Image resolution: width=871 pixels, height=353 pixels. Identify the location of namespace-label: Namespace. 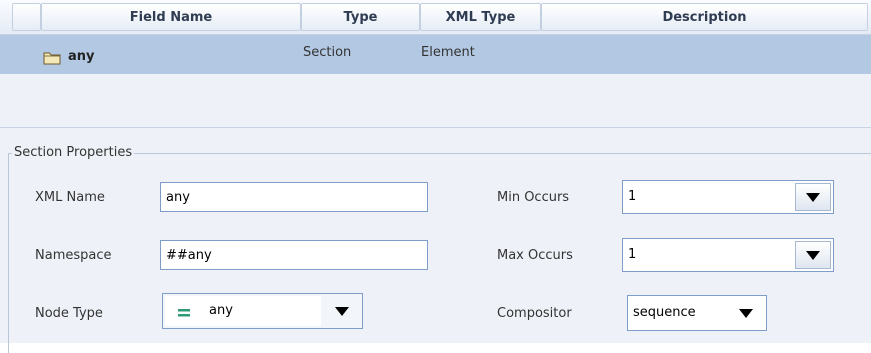
(73, 255).